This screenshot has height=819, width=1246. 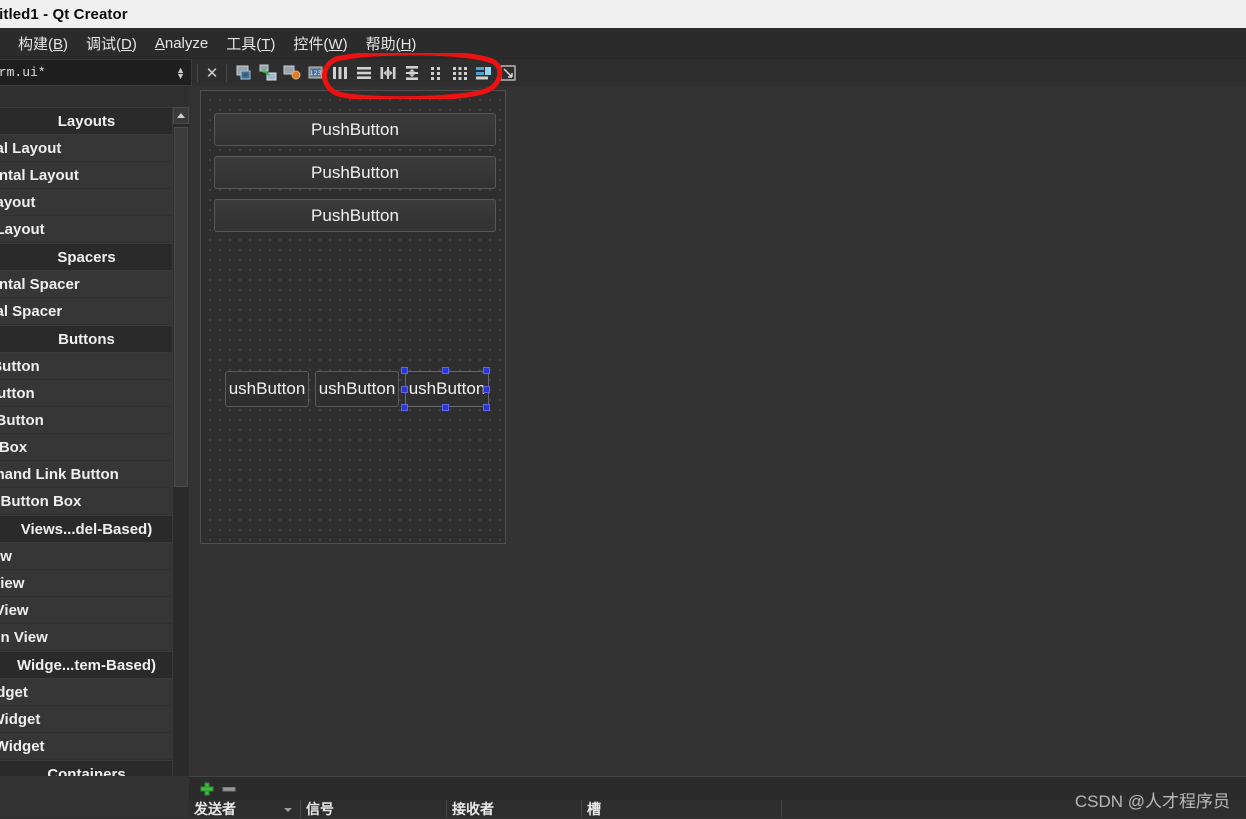 I want to click on window-title: titled1 - Qt Creator, so click(x=64, y=14).